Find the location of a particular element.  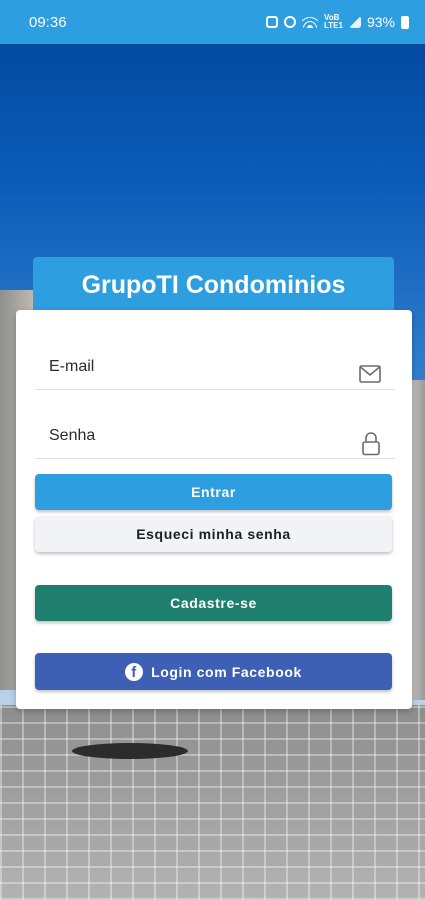

forgot-password-button: Esqueci minha senha is located at coordinates (213, 534).